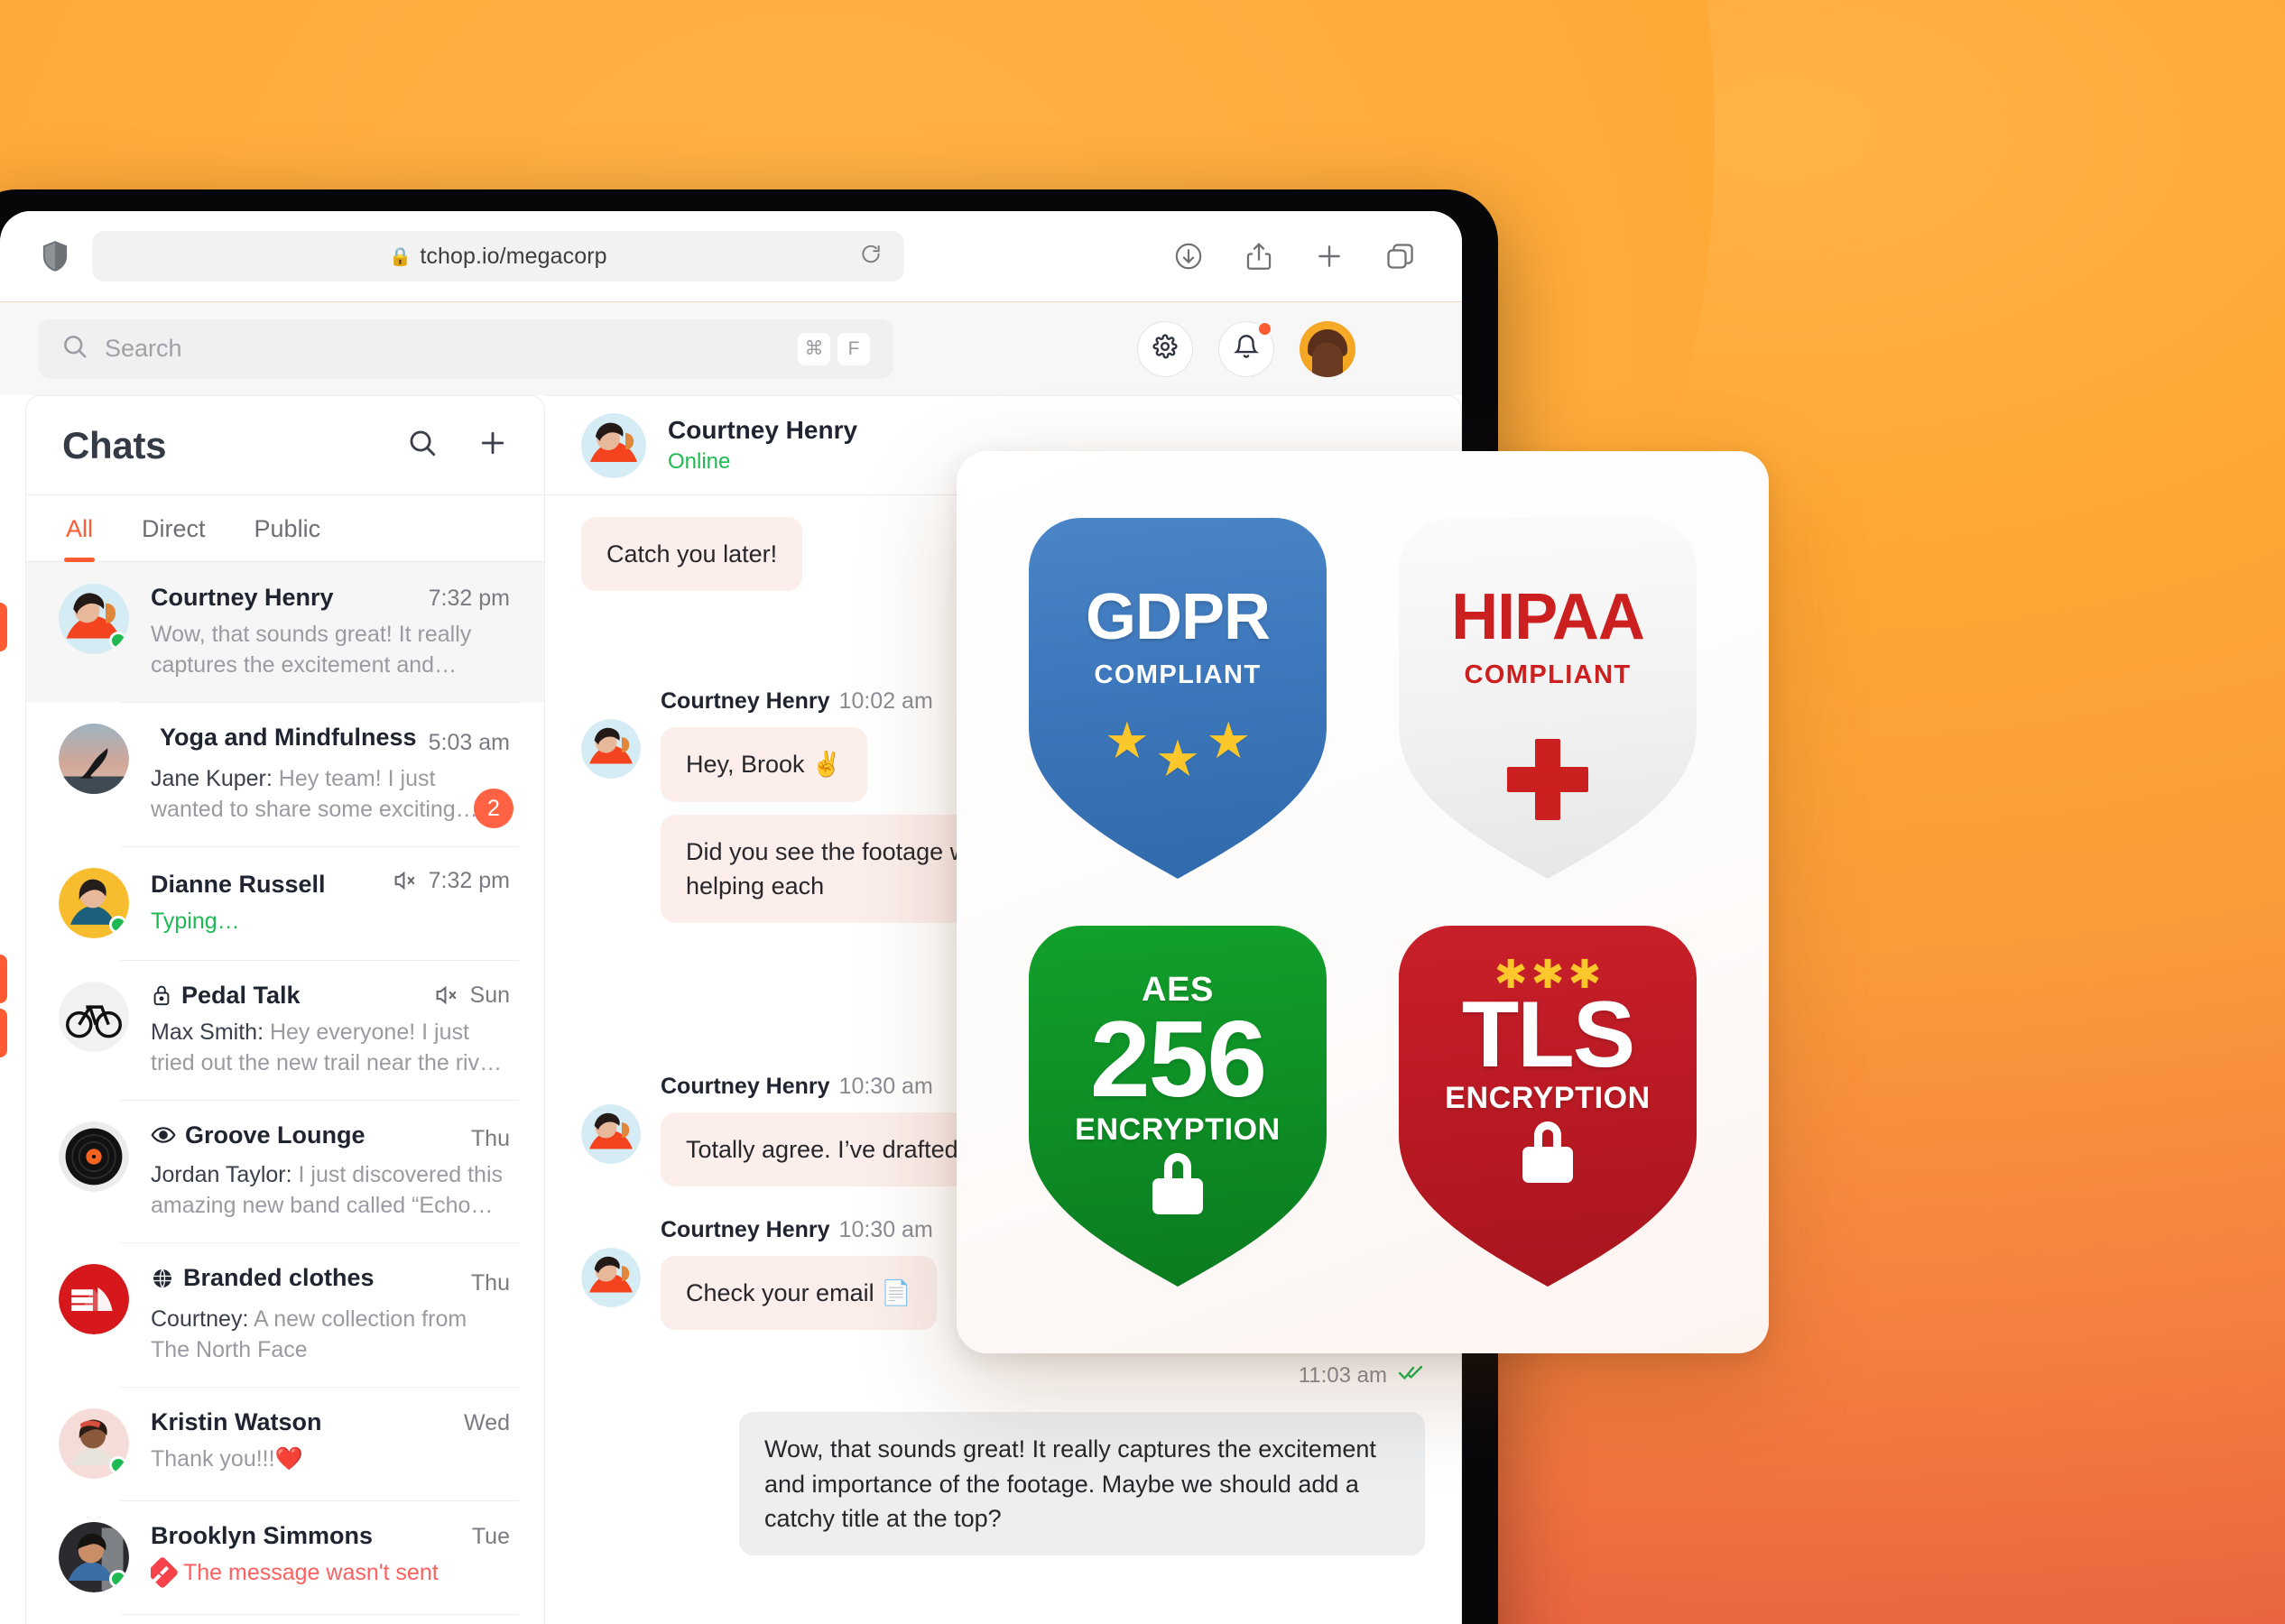 The width and height of the screenshot is (2285, 1624). I want to click on chat-name: Brooklyn Simmons, so click(262, 1535).